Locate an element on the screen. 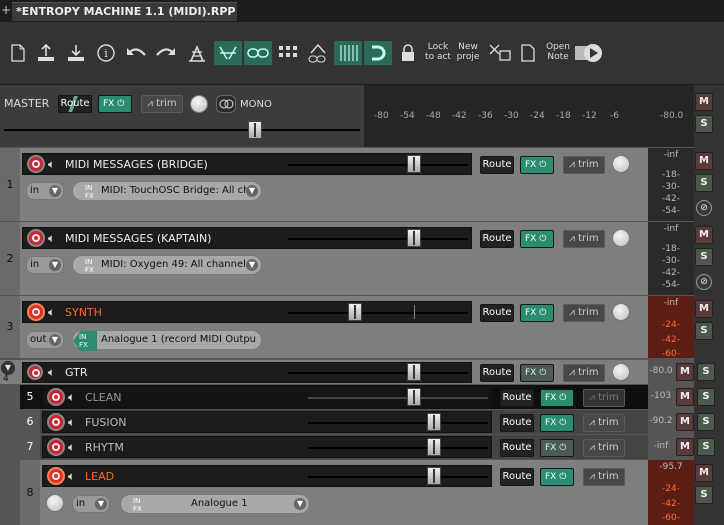 This screenshot has width=724, height=525. track-name-bar: 🔈︎ RHYTM is located at coordinates (267, 447).